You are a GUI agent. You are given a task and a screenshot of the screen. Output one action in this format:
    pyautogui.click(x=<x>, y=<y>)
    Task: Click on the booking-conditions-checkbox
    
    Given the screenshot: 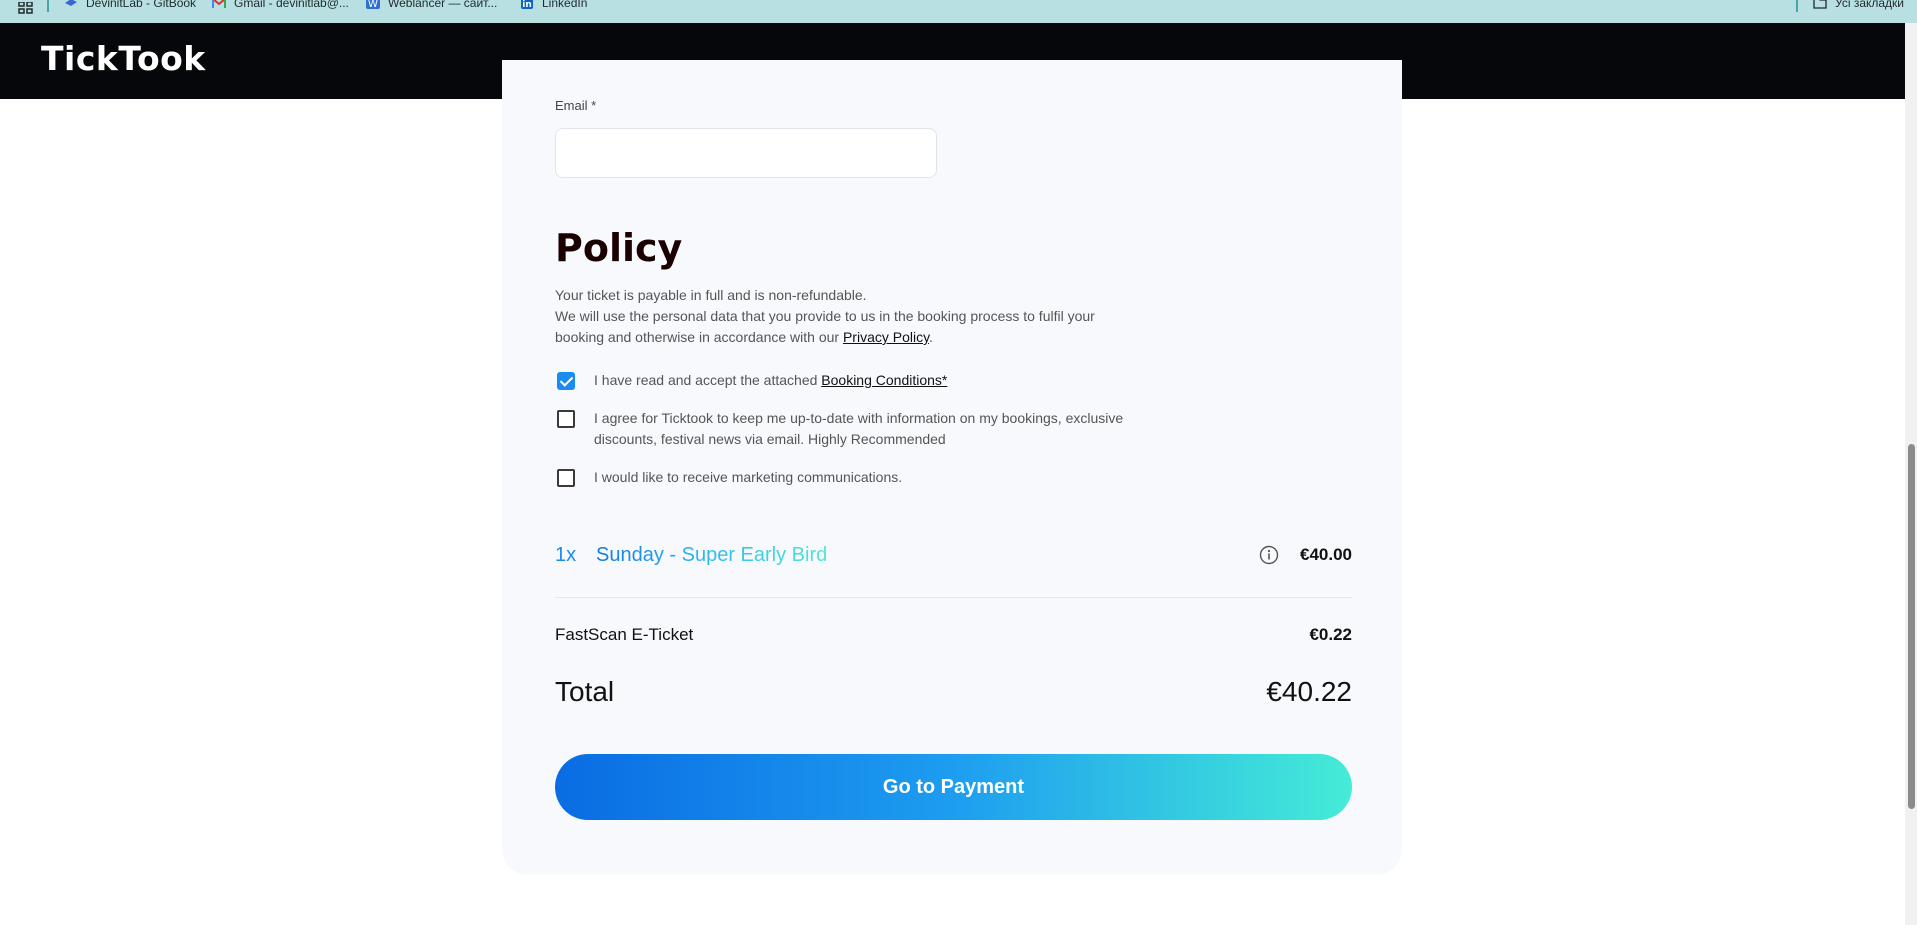 What is the action you would take?
    pyautogui.click(x=566, y=381)
    